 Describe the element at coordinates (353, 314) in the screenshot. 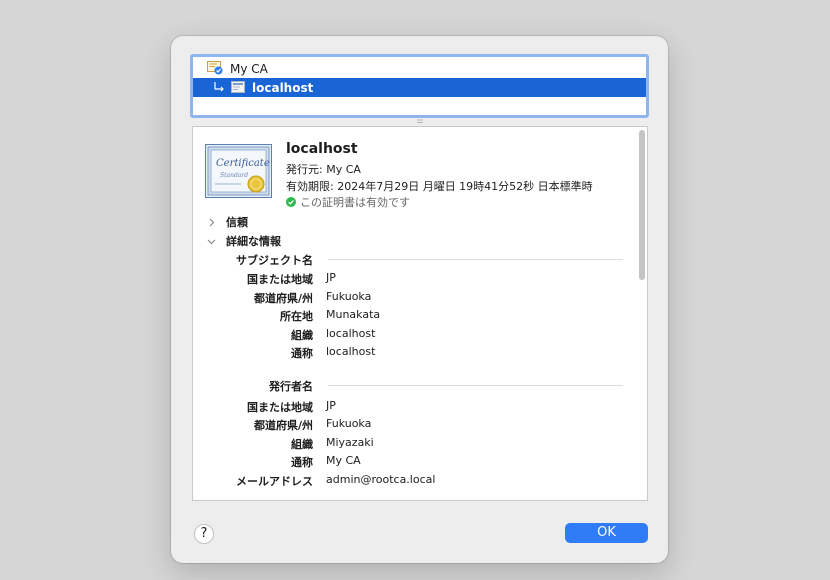

I see `field-value: Munakata` at that location.